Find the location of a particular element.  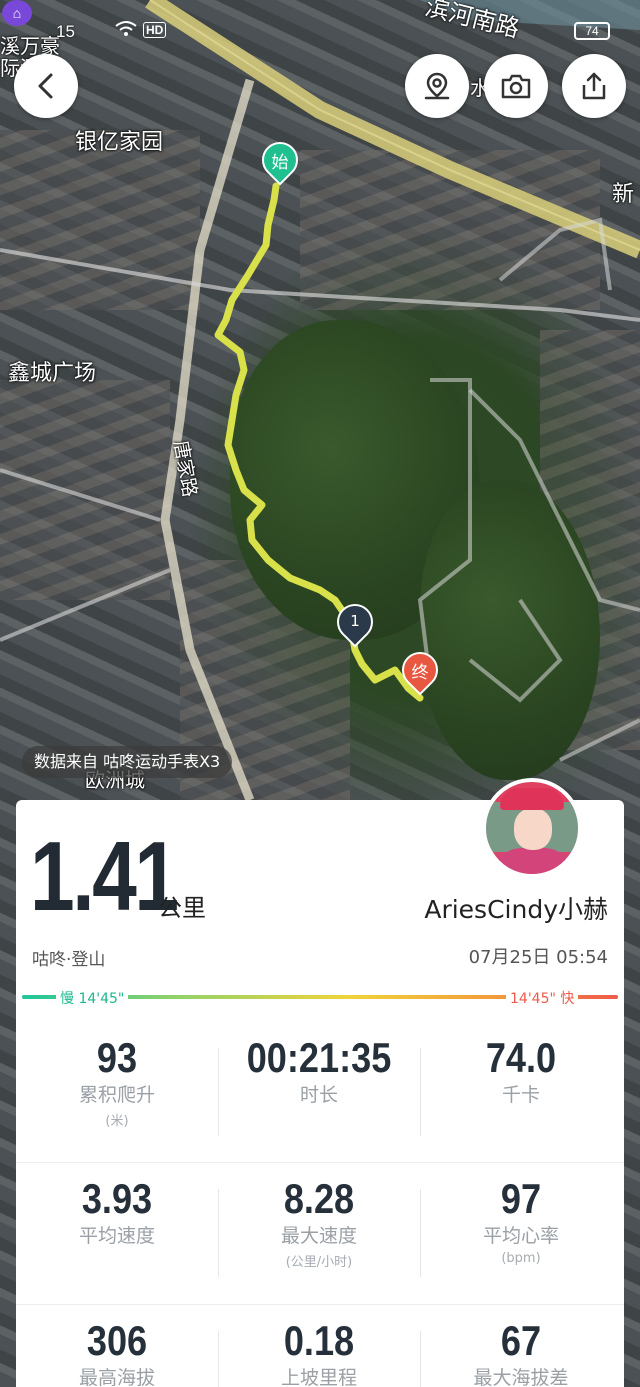

stat-total-ascent: 93 累积爬升 (米) is located at coordinates (117, 1092).